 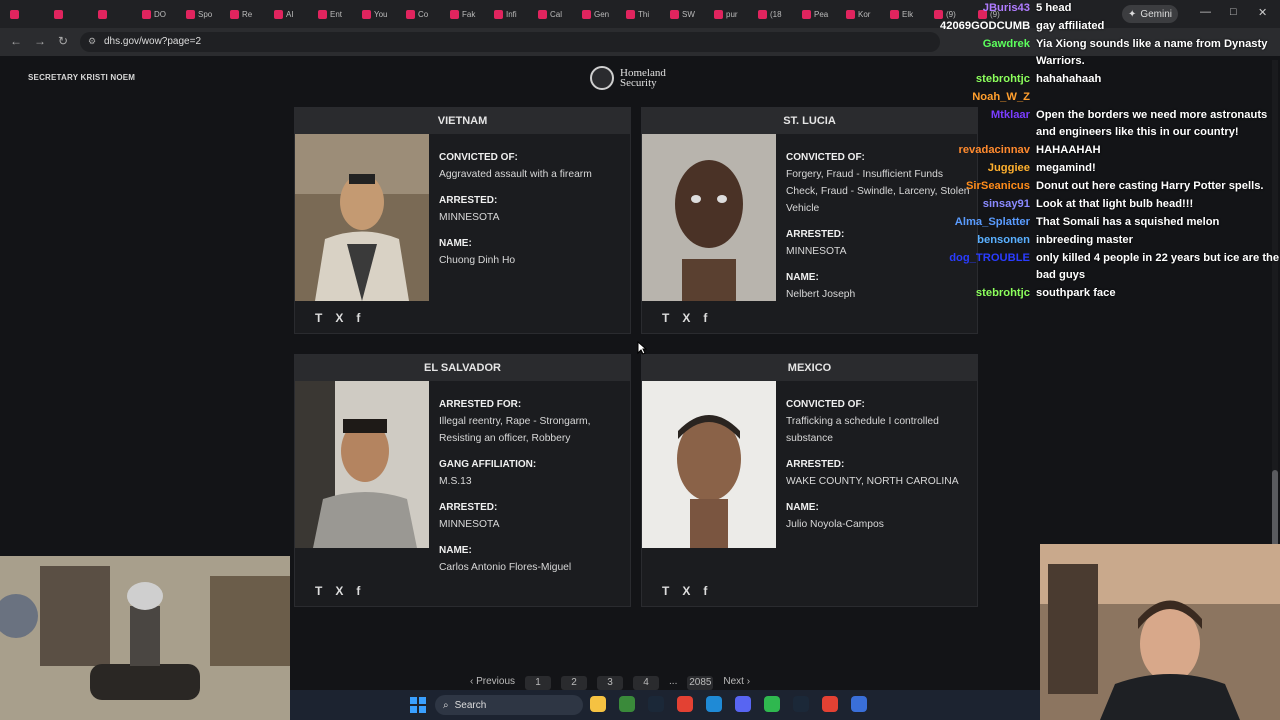 I want to click on chat-username: Mtklaar, so click(x=988, y=124).